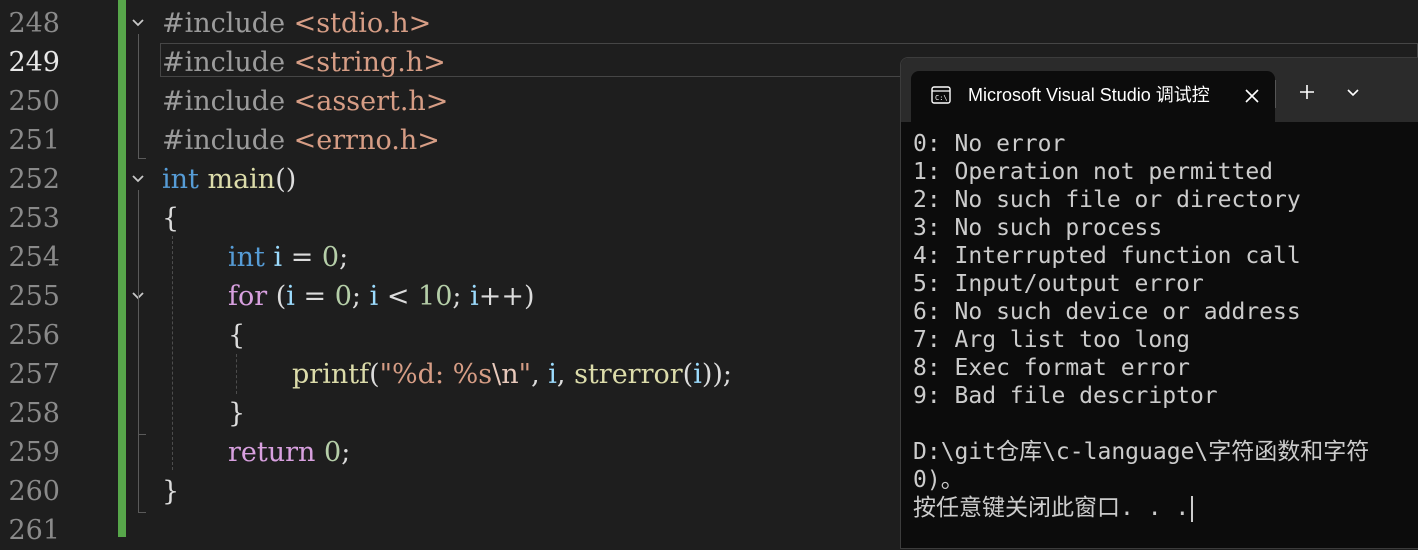 The image size is (1418, 550). I want to click on code-line-250: #include <assert.h>, so click(305, 101).